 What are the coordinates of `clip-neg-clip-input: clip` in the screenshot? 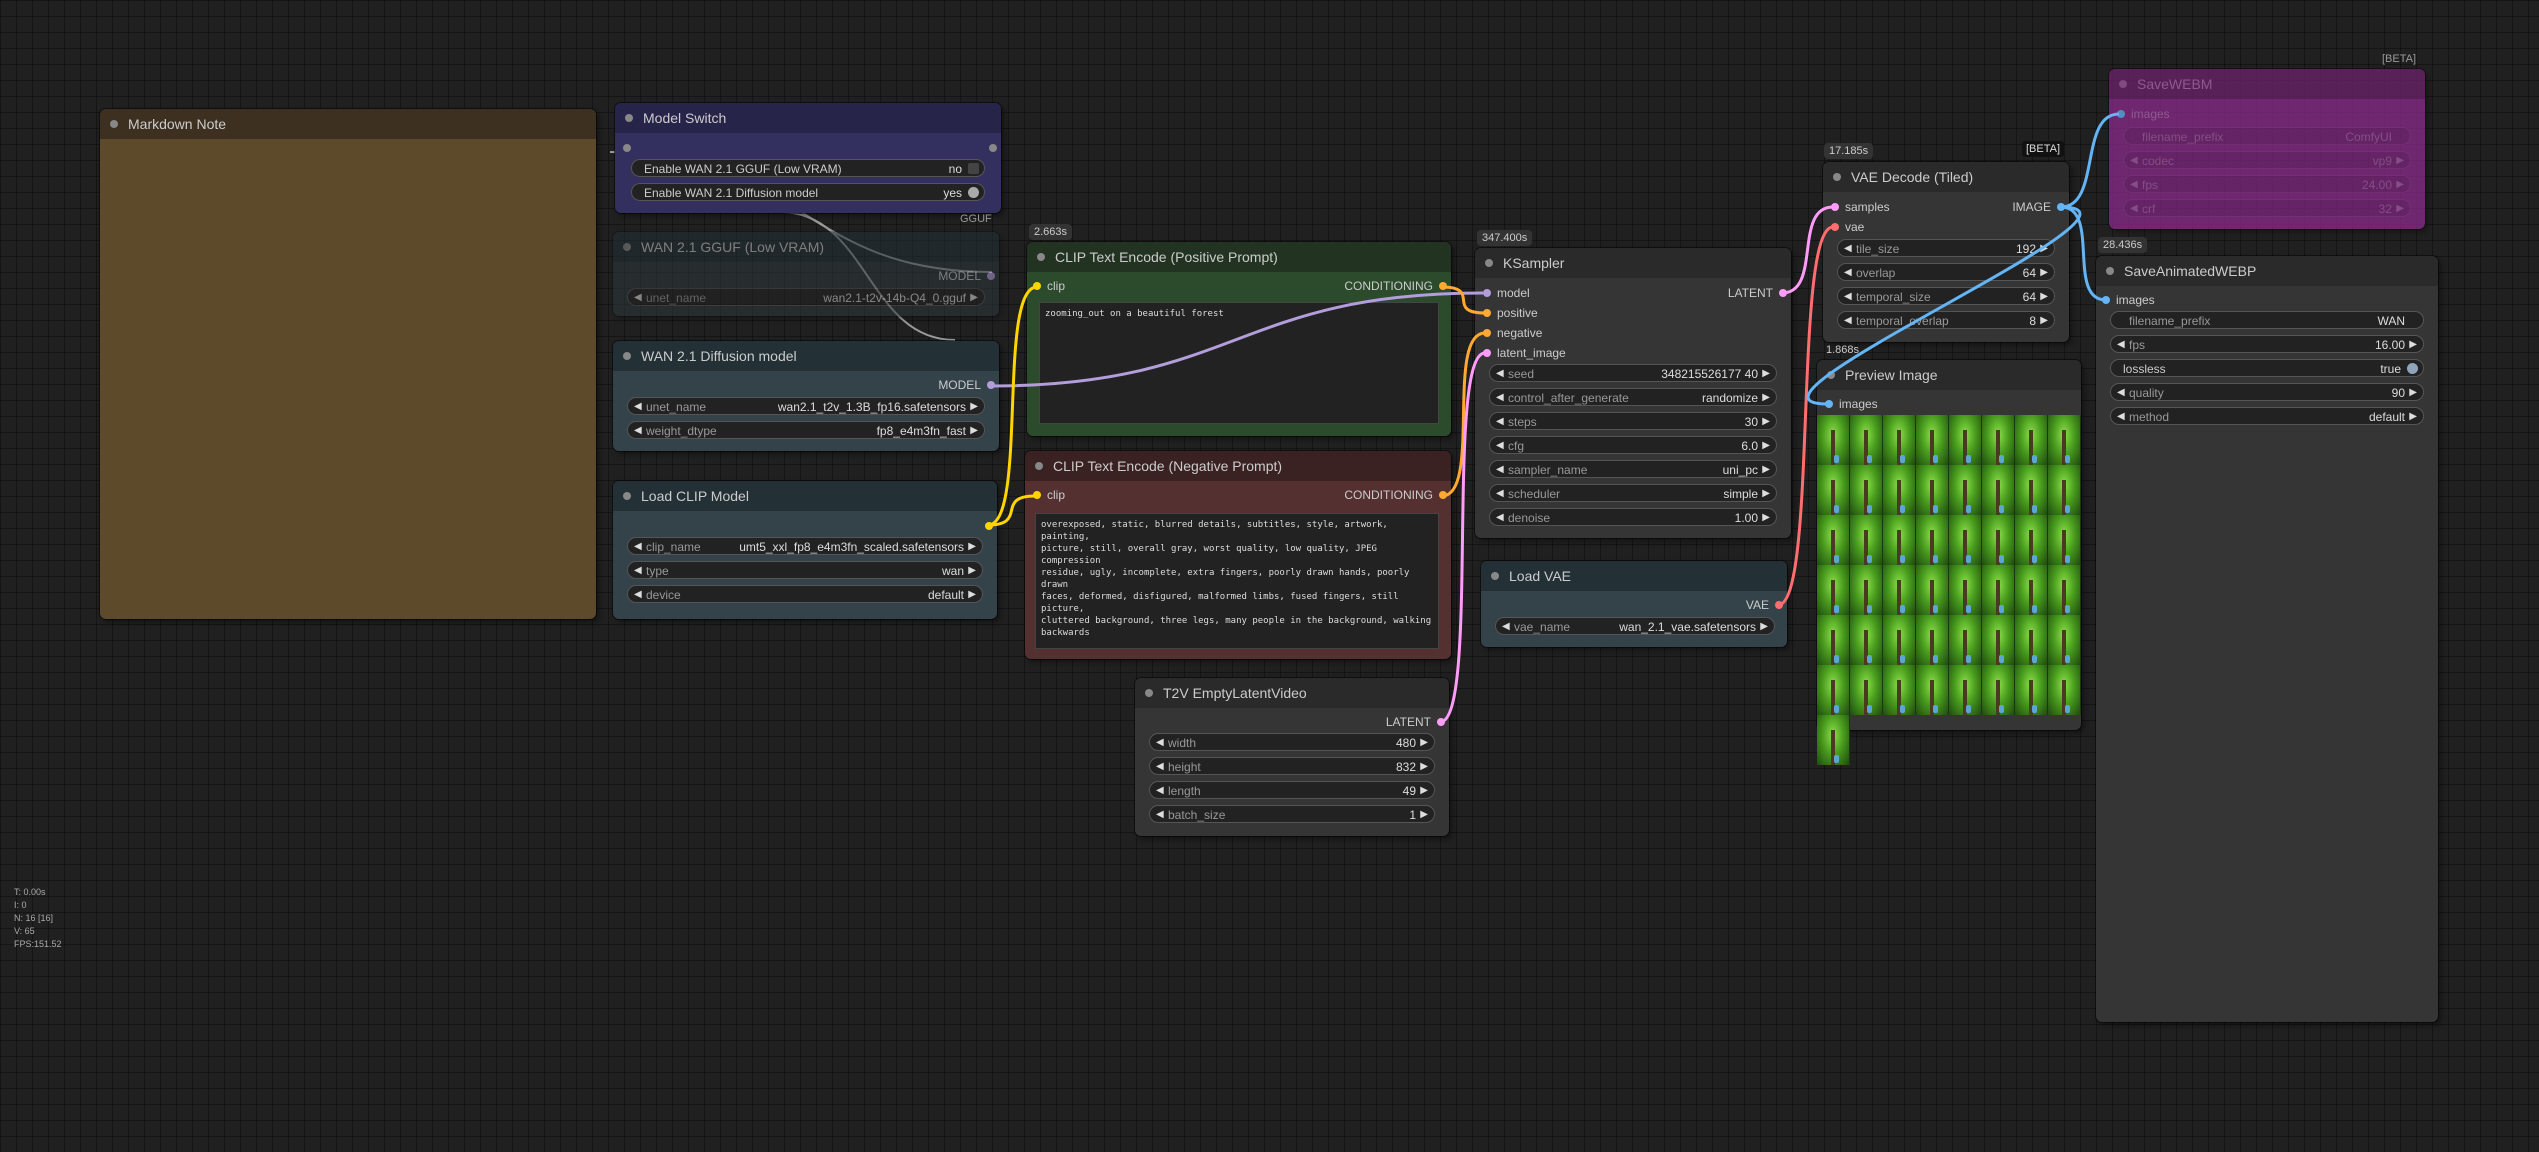 It's located at (1049, 495).